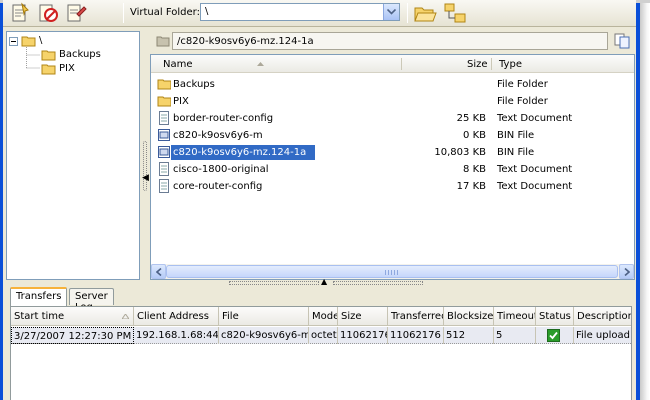 The image size is (650, 400). Describe the element at coordinates (455, 13) in the screenshot. I see `folder-tree-button` at that location.